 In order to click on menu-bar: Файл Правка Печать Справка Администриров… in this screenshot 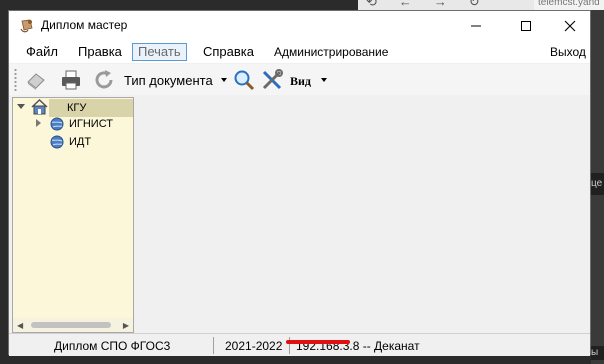, I will do `click(299, 52)`.